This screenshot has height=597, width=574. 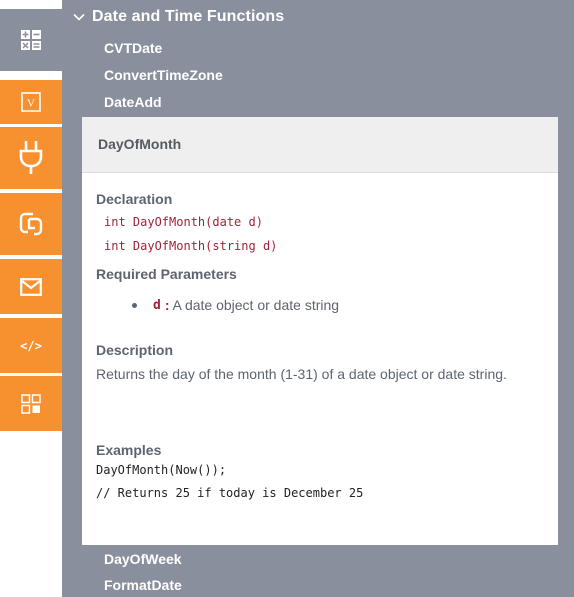 I want to click on rail-integrations-button, so click(x=31, y=158).